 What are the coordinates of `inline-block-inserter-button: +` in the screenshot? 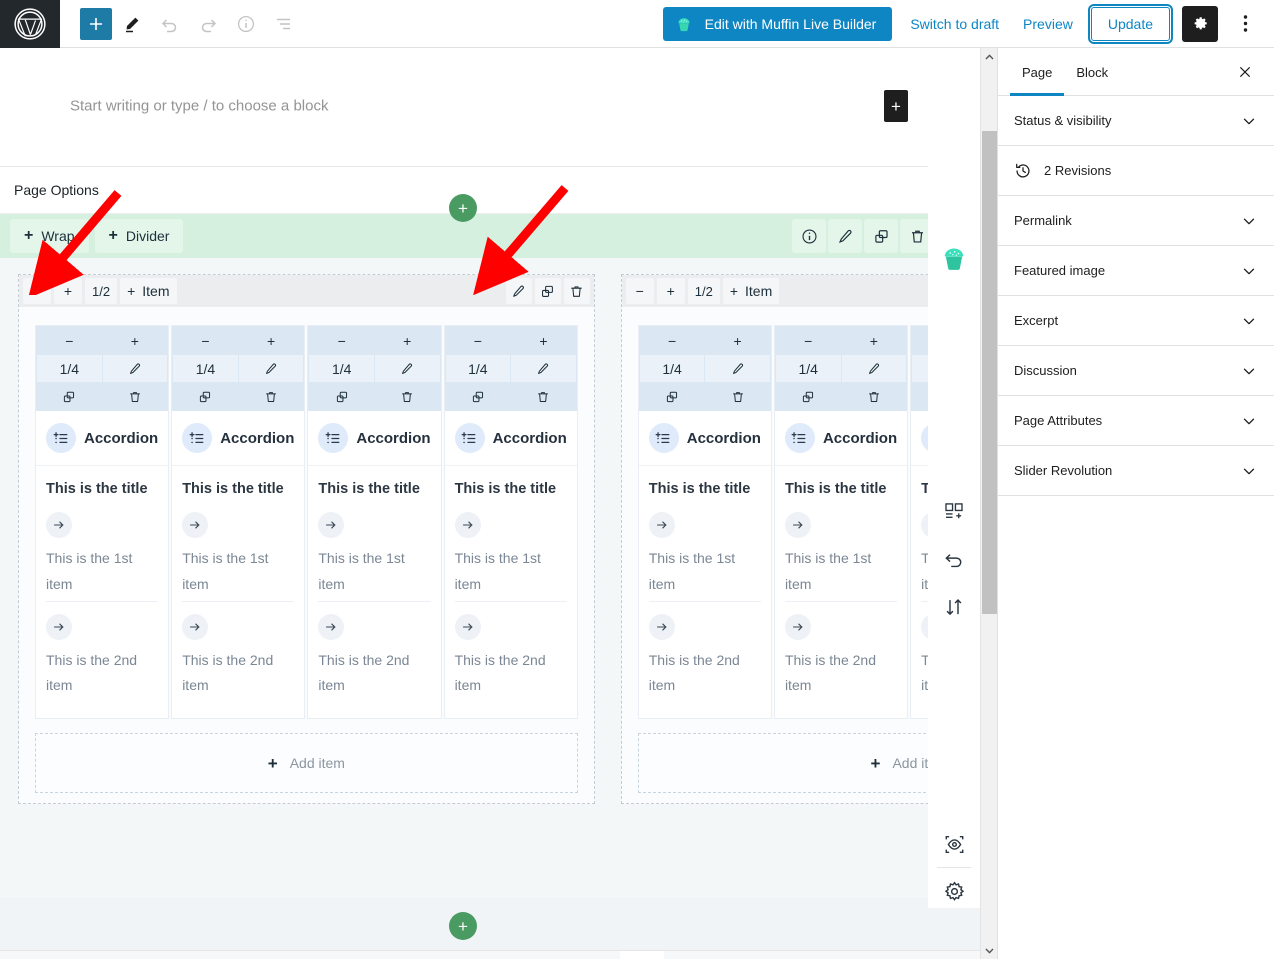 It's located at (896, 106).